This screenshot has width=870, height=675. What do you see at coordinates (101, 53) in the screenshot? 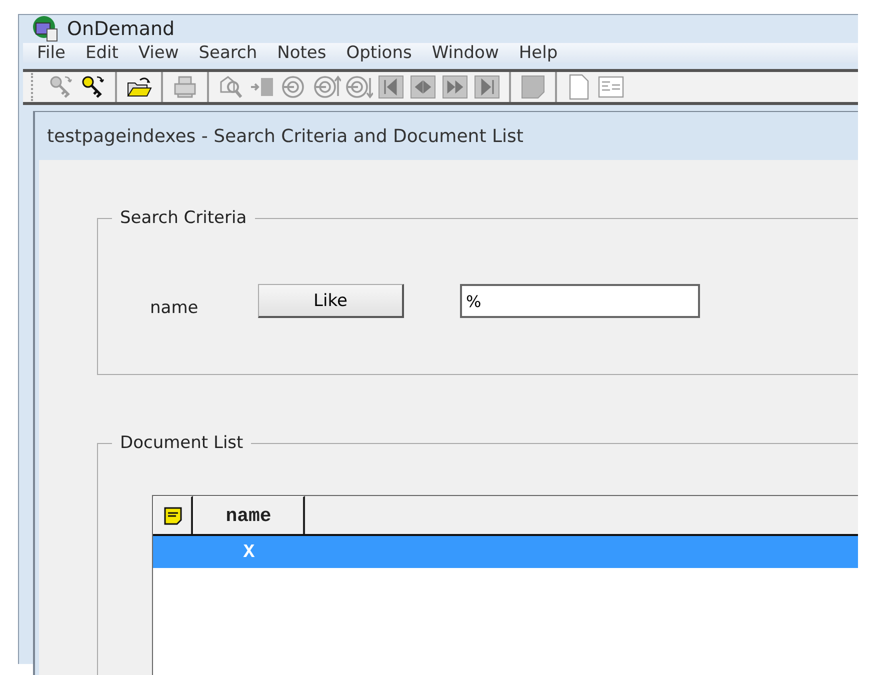
I see `menu-item: Edit` at bounding box center [101, 53].